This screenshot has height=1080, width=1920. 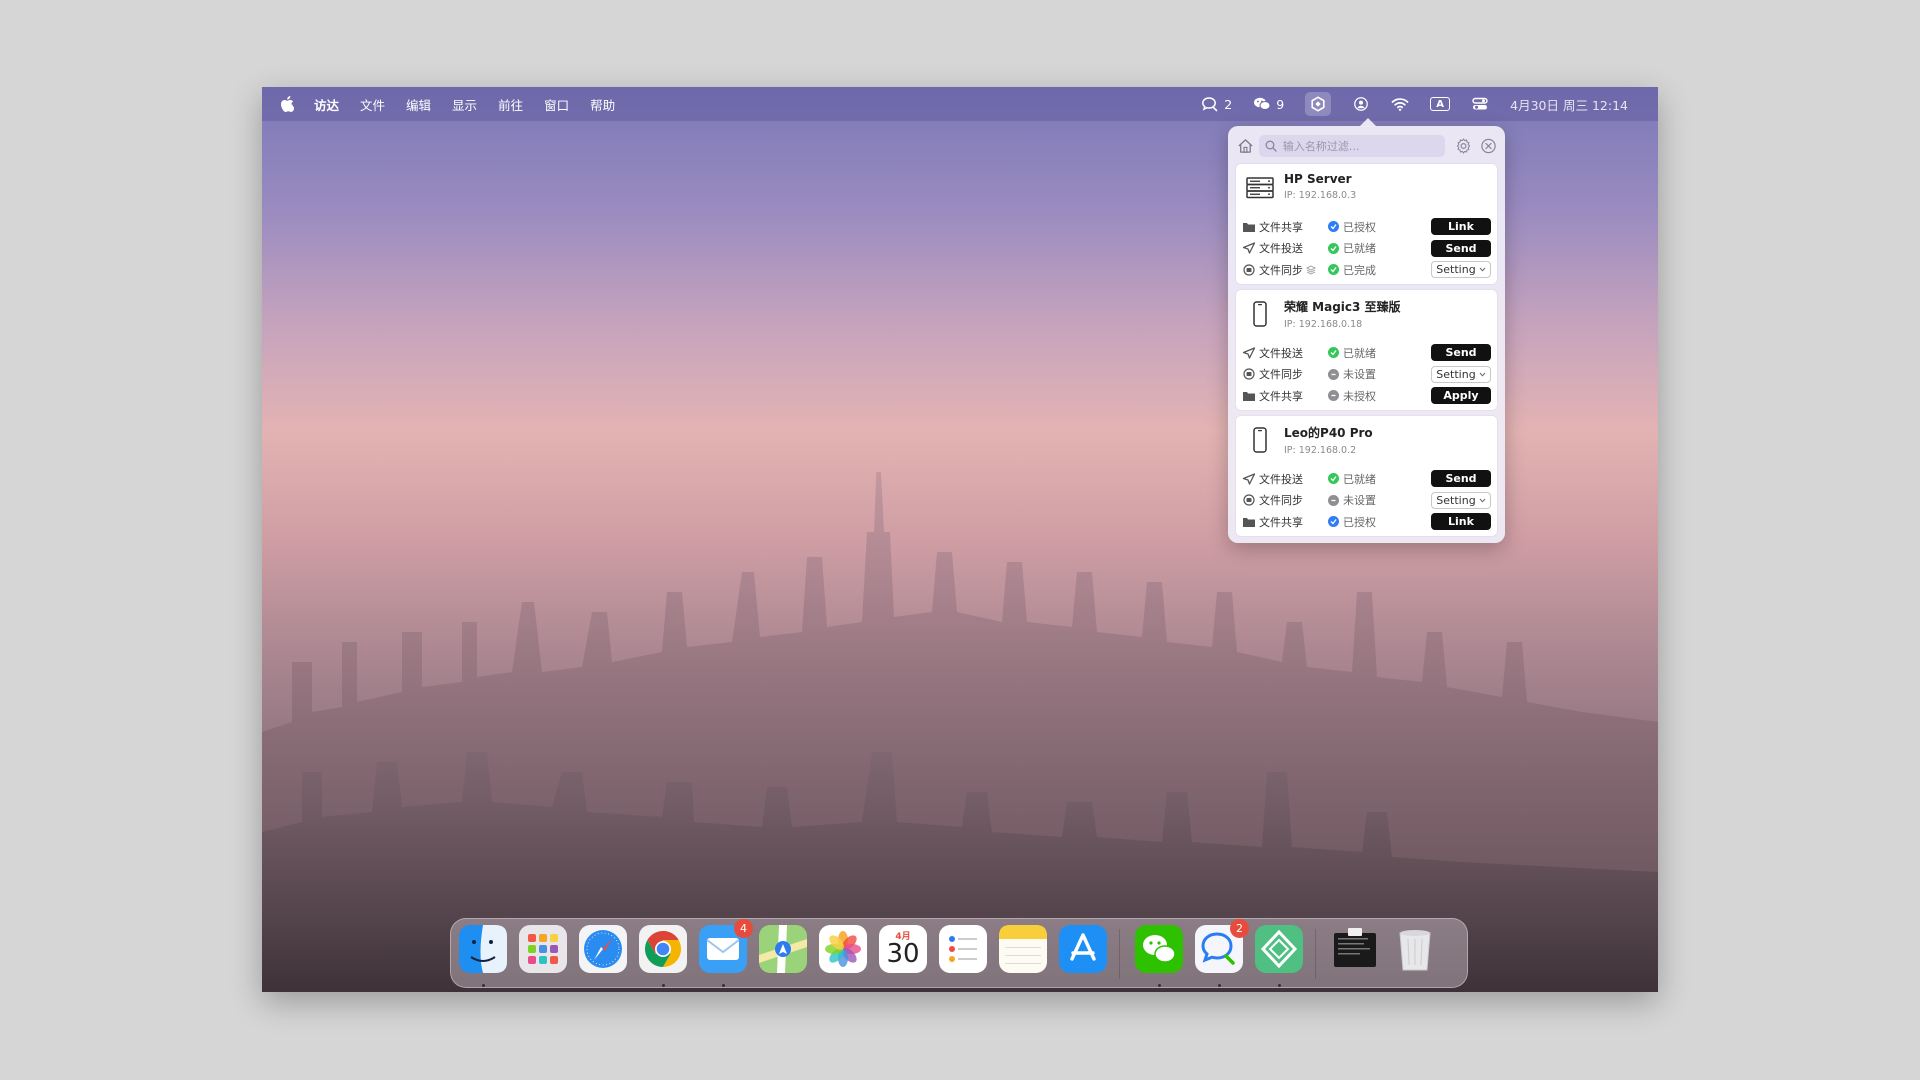 I want to click on status: 未设置, so click(x=1378, y=374).